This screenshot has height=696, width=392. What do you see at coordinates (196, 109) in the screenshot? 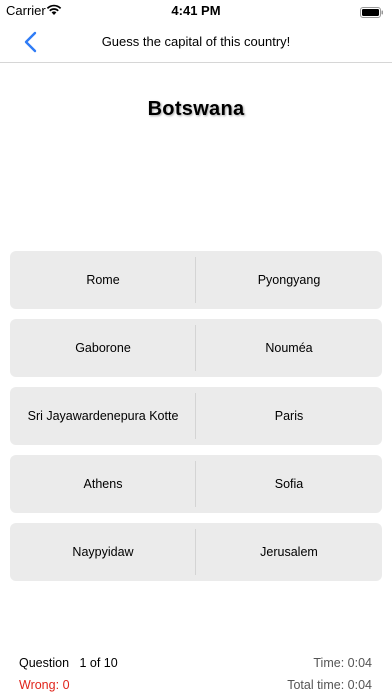
I see `country-name: Botswana` at bounding box center [196, 109].